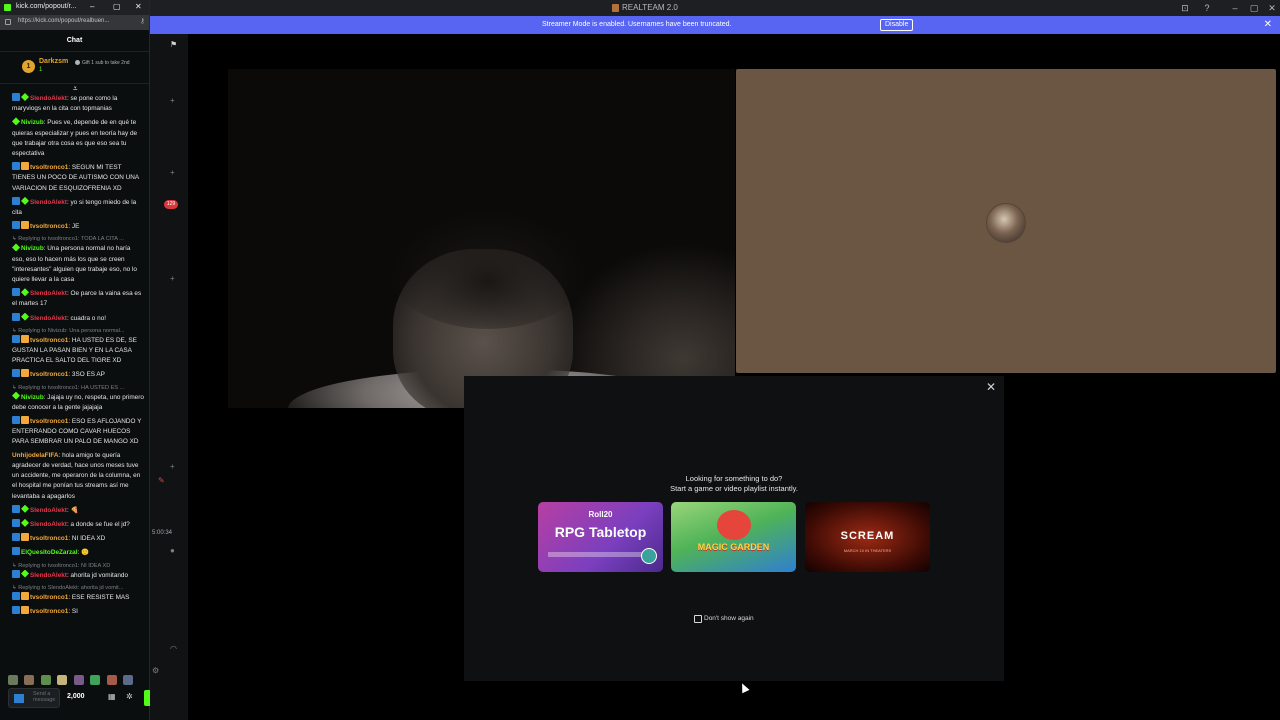 Image resolution: width=1280 pixels, height=720 pixels. What do you see at coordinates (19, 698) in the screenshot?
I see `emote-picker-icon` at bounding box center [19, 698].